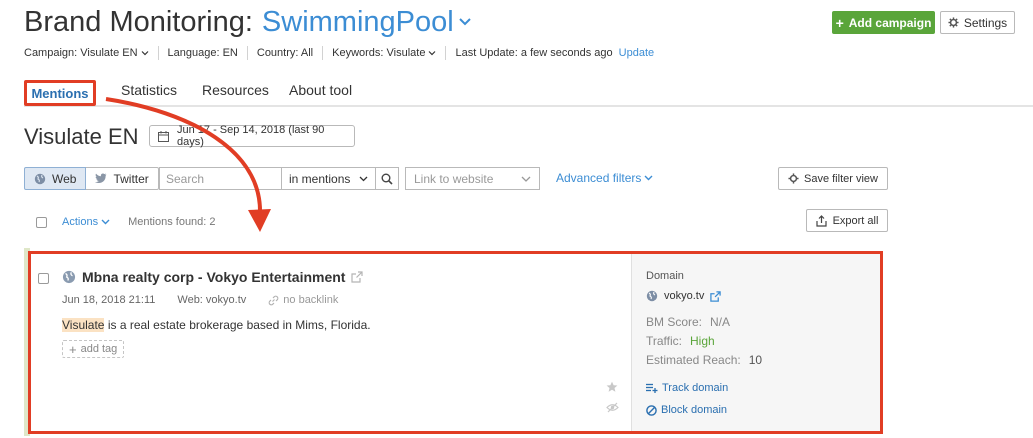  Describe the element at coordinates (55, 178) in the screenshot. I see `web-filter-button: Web` at that location.